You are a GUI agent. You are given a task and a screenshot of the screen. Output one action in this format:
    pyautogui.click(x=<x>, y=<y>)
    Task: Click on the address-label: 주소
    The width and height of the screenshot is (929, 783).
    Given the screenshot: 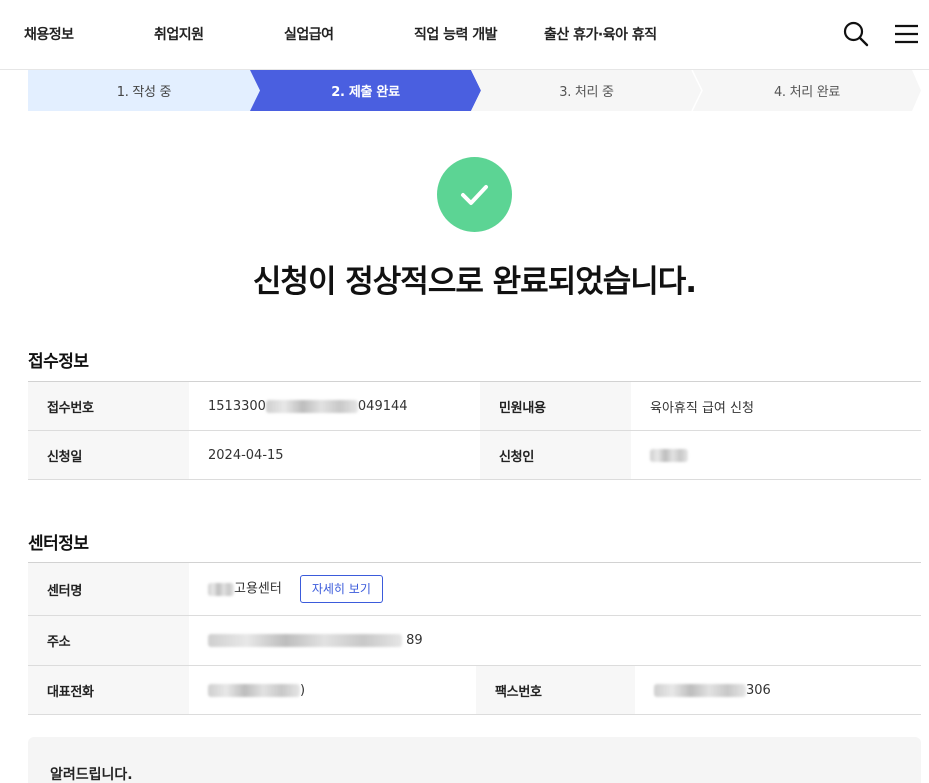 What is the action you would take?
    pyautogui.click(x=108, y=640)
    